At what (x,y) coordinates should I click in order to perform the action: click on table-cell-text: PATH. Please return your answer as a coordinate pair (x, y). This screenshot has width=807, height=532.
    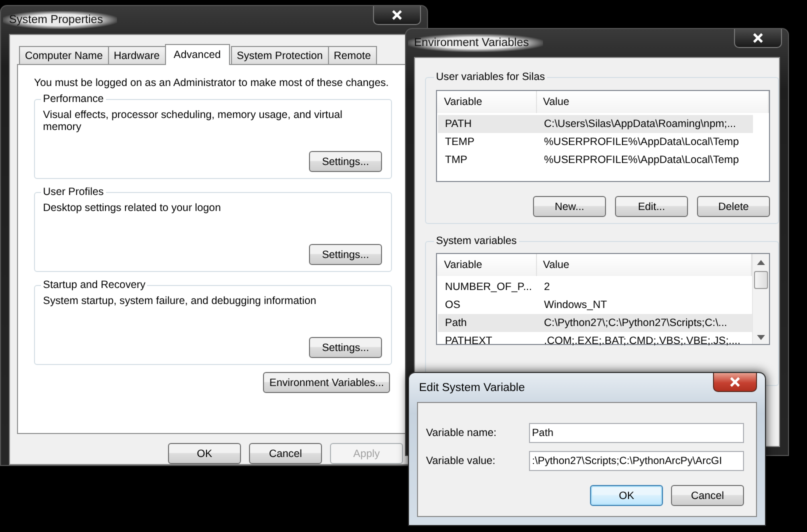
    Looking at the image, I should click on (458, 124).